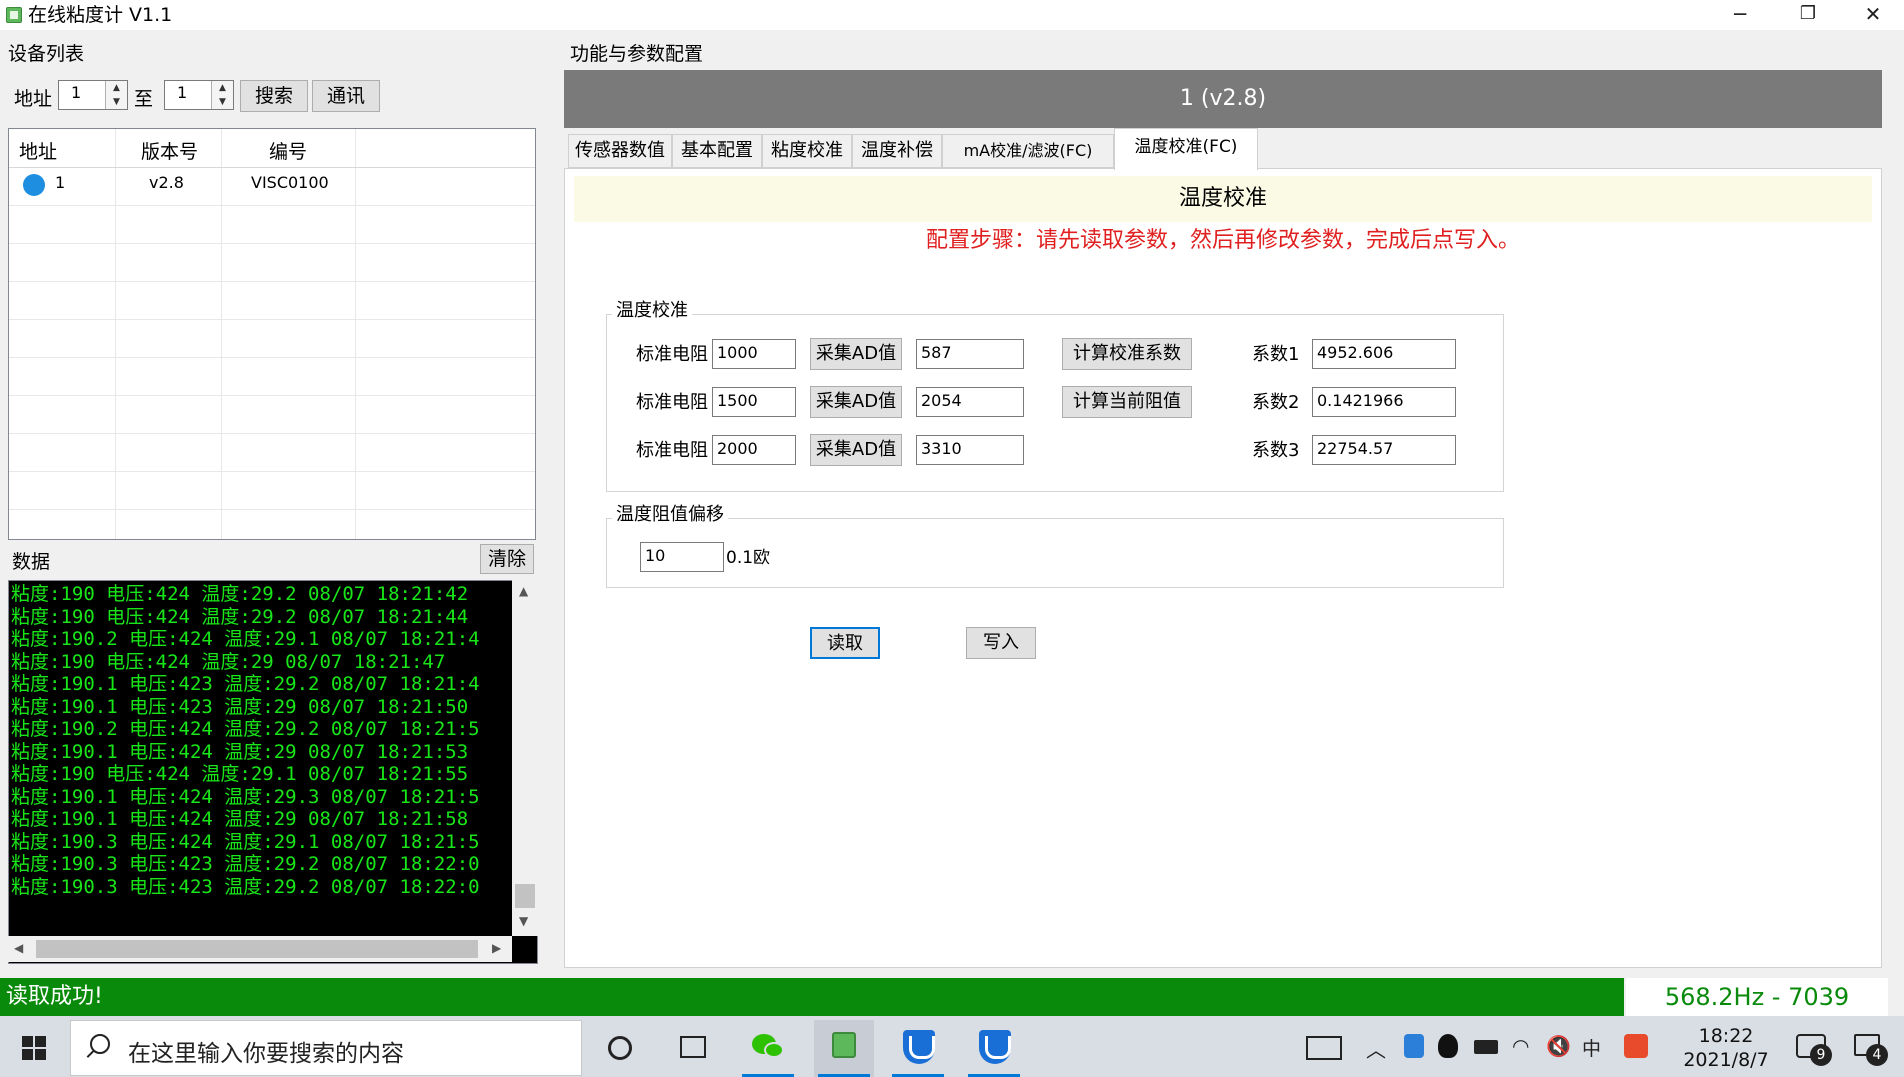 The height and width of the screenshot is (1077, 1904). I want to click on offset-unit-label: 0.1欧, so click(748, 558).